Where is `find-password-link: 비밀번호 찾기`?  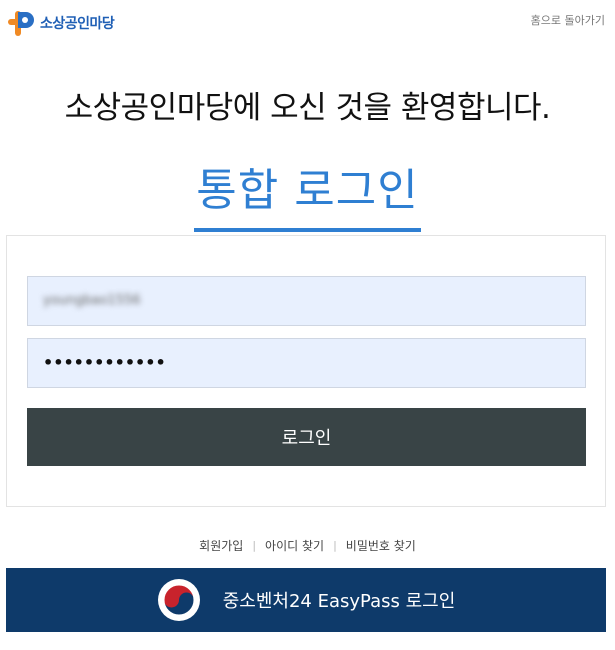 find-password-link: 비밀번호 찾기 is located at coordinates (381, 545).